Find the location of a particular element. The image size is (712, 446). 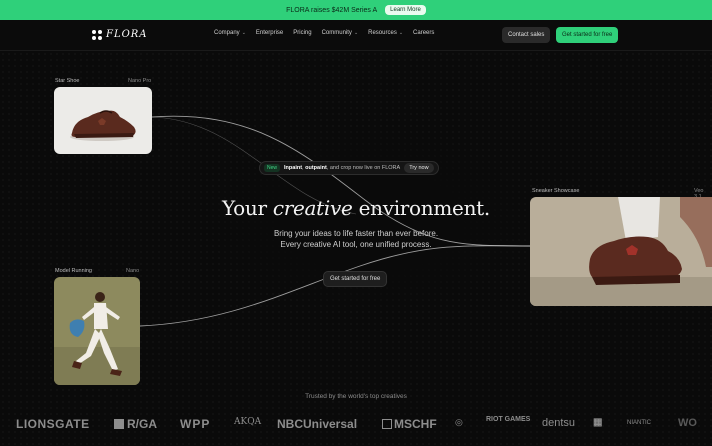

card-label-model-running: Model Running is located at coordinates (73, 271).